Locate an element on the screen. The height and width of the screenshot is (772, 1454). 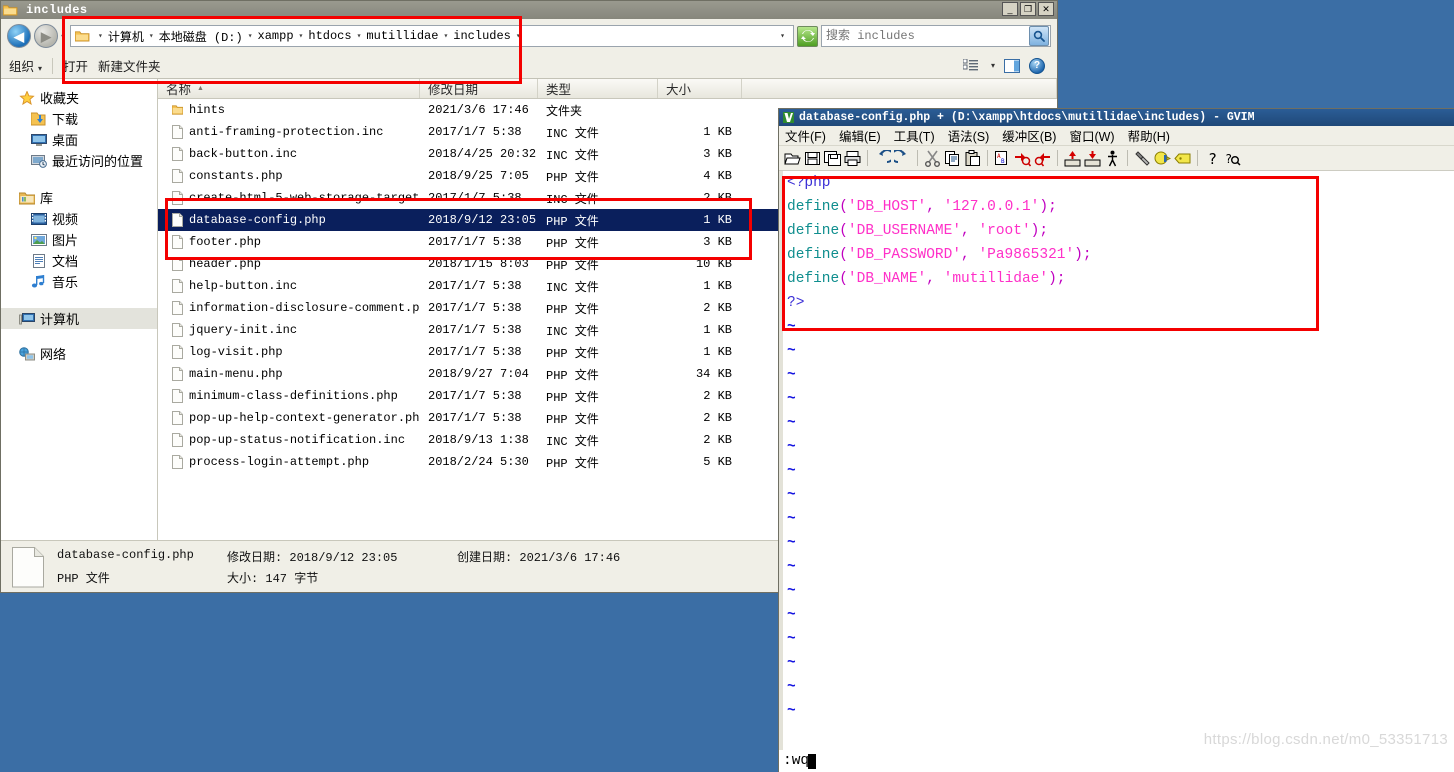
sidebar-item-recent-places: 最近访问的位置 is located at coordinates (79, 160).